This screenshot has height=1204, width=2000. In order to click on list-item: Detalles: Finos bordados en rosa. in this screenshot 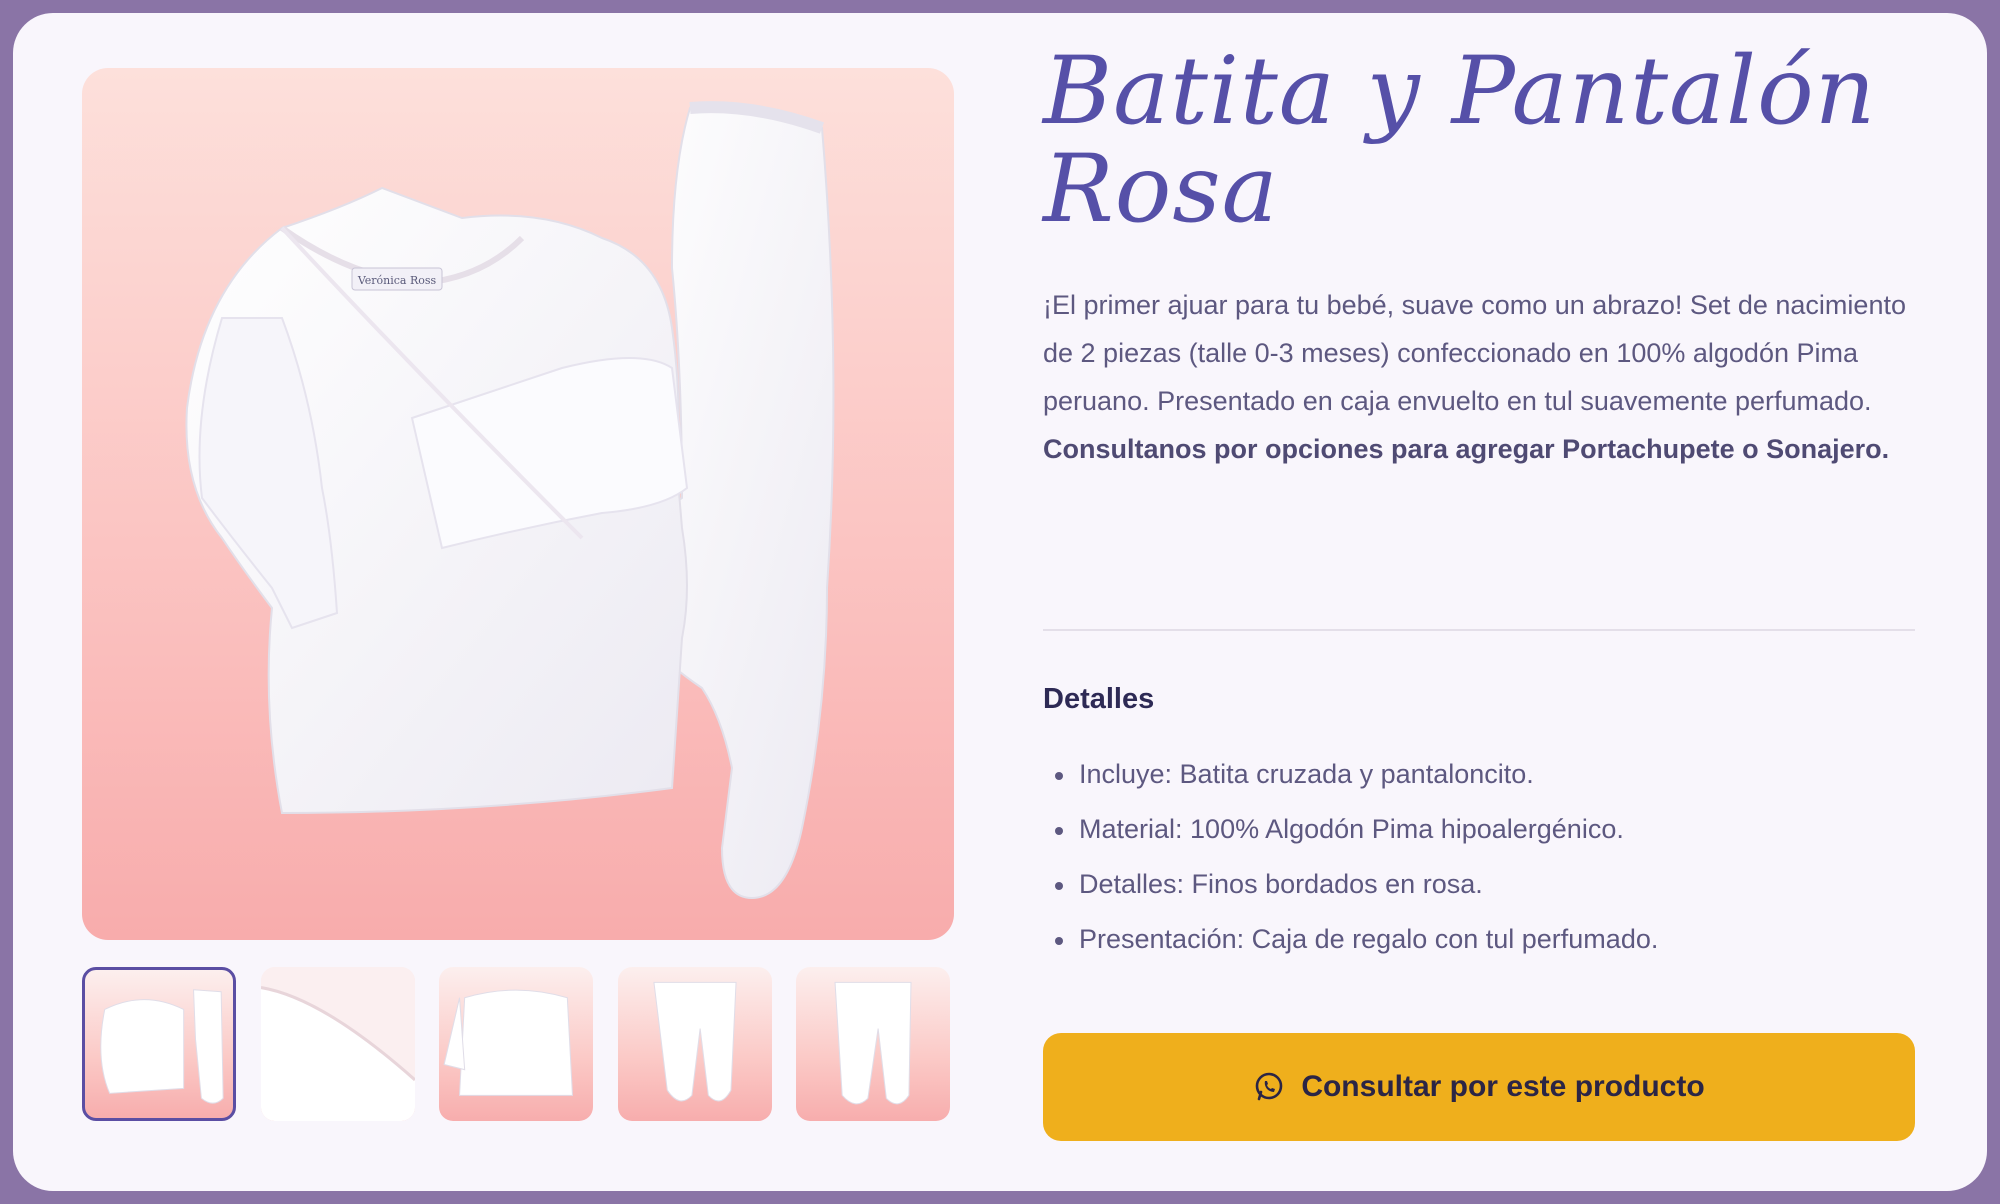, I will do `click(1350, 884)`.